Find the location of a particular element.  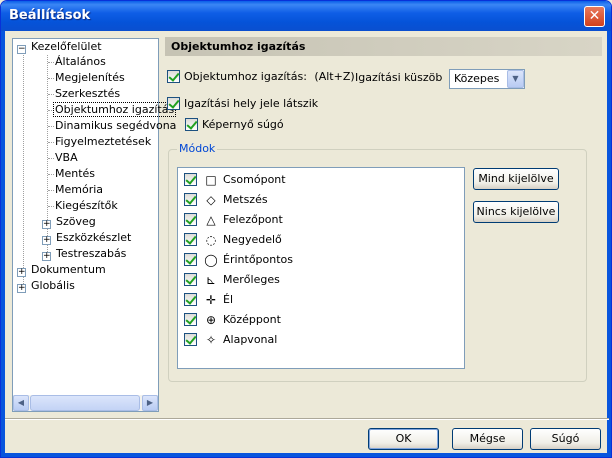

tree-item-label: Figyelmeztetések is located at coordinates (103, 141).